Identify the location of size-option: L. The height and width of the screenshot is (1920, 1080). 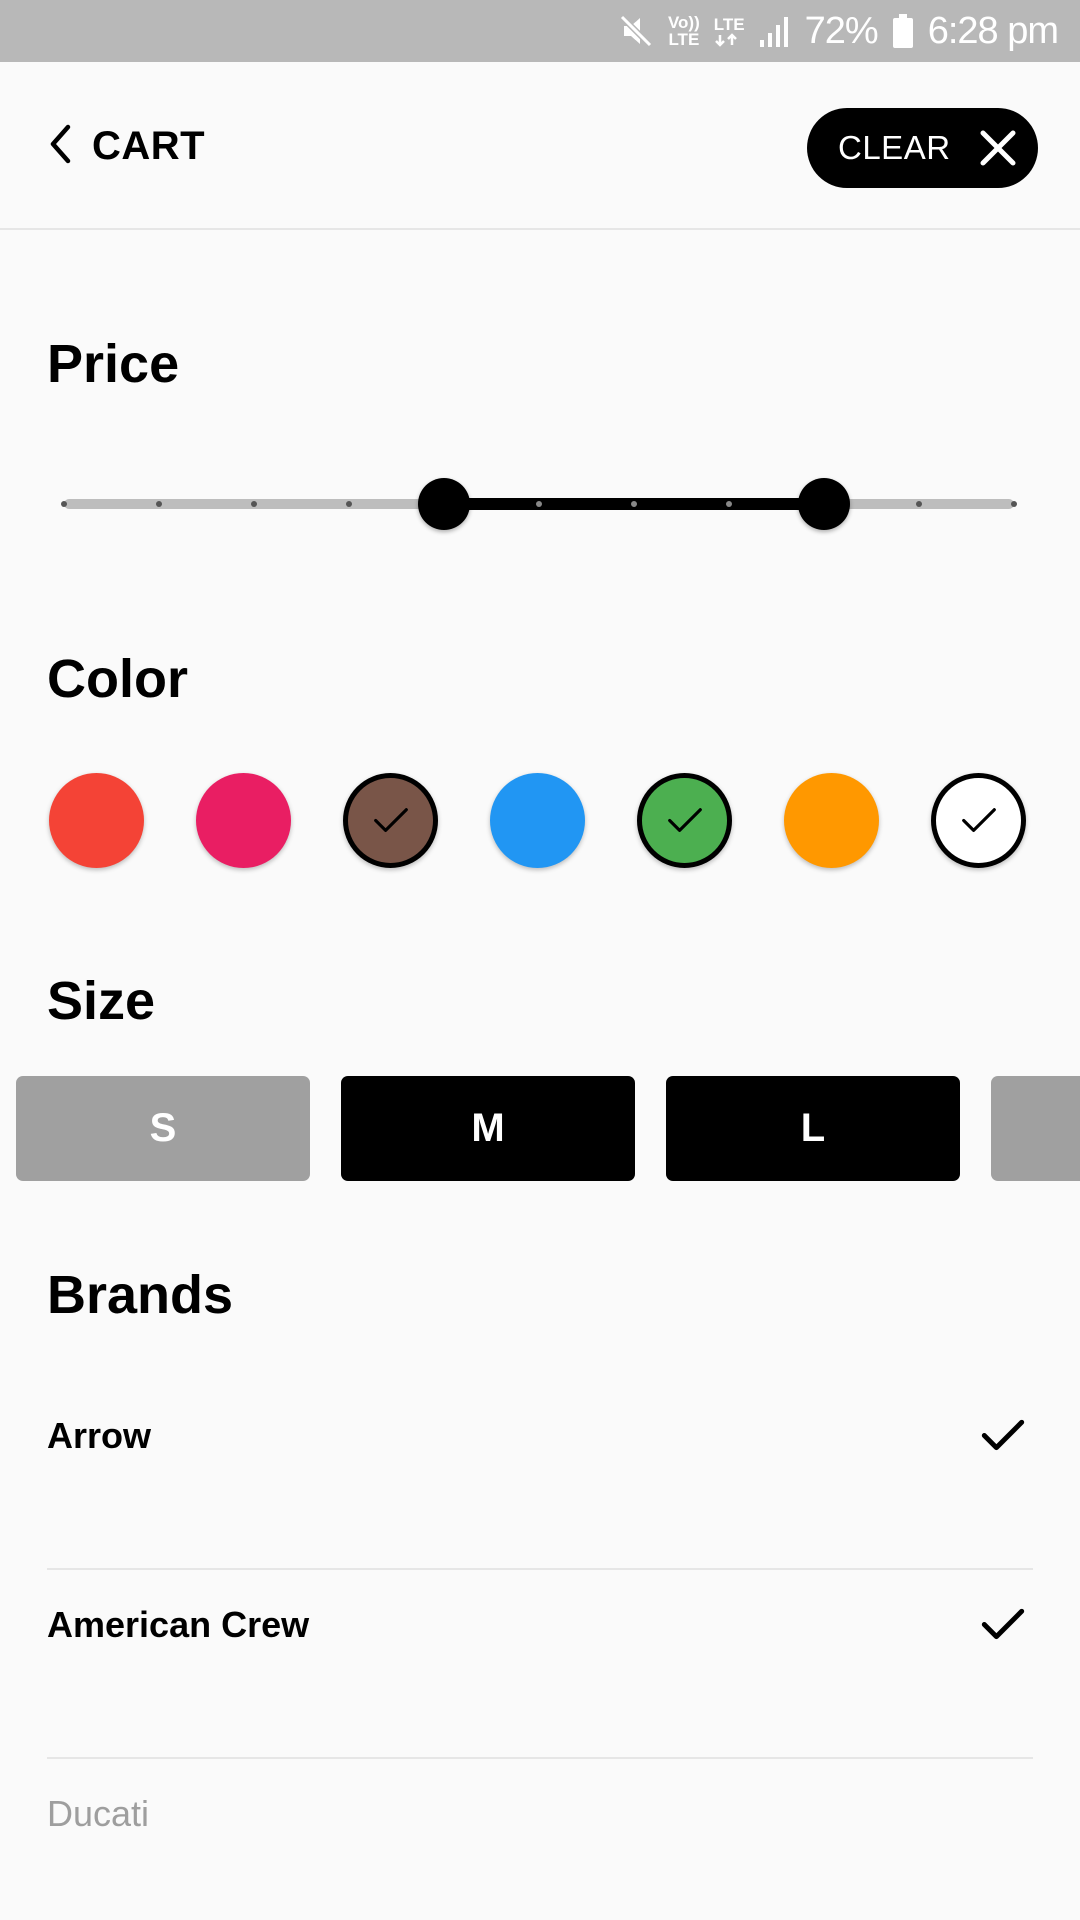
(813, 1128).